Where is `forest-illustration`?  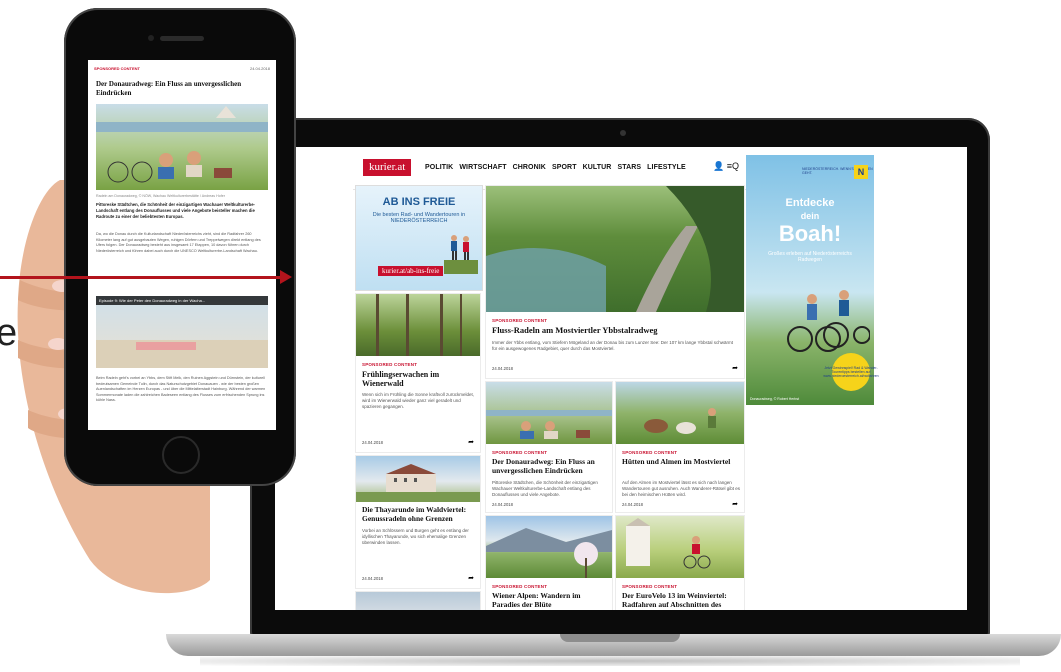
forest-illustration is located at coordinates (419, 325).